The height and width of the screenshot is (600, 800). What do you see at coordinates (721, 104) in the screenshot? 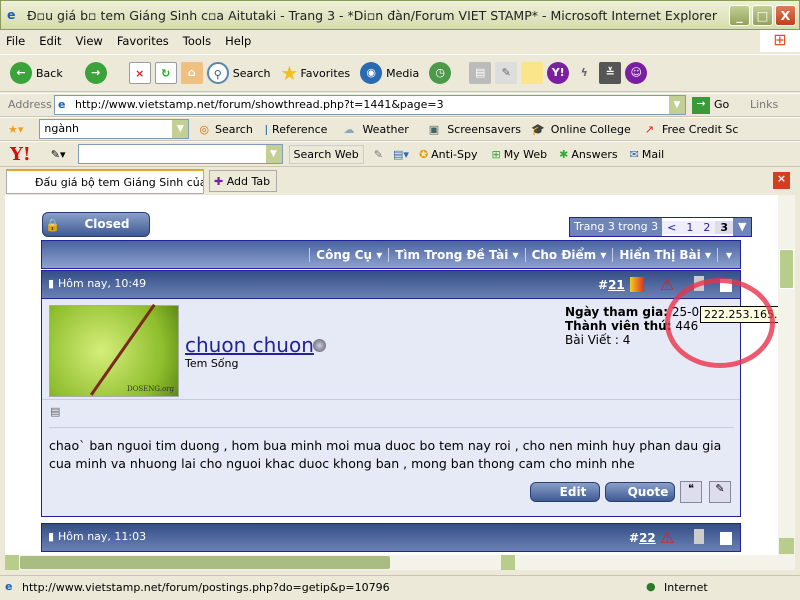
I see `go-button: Go` at bounding box center [721, 104].